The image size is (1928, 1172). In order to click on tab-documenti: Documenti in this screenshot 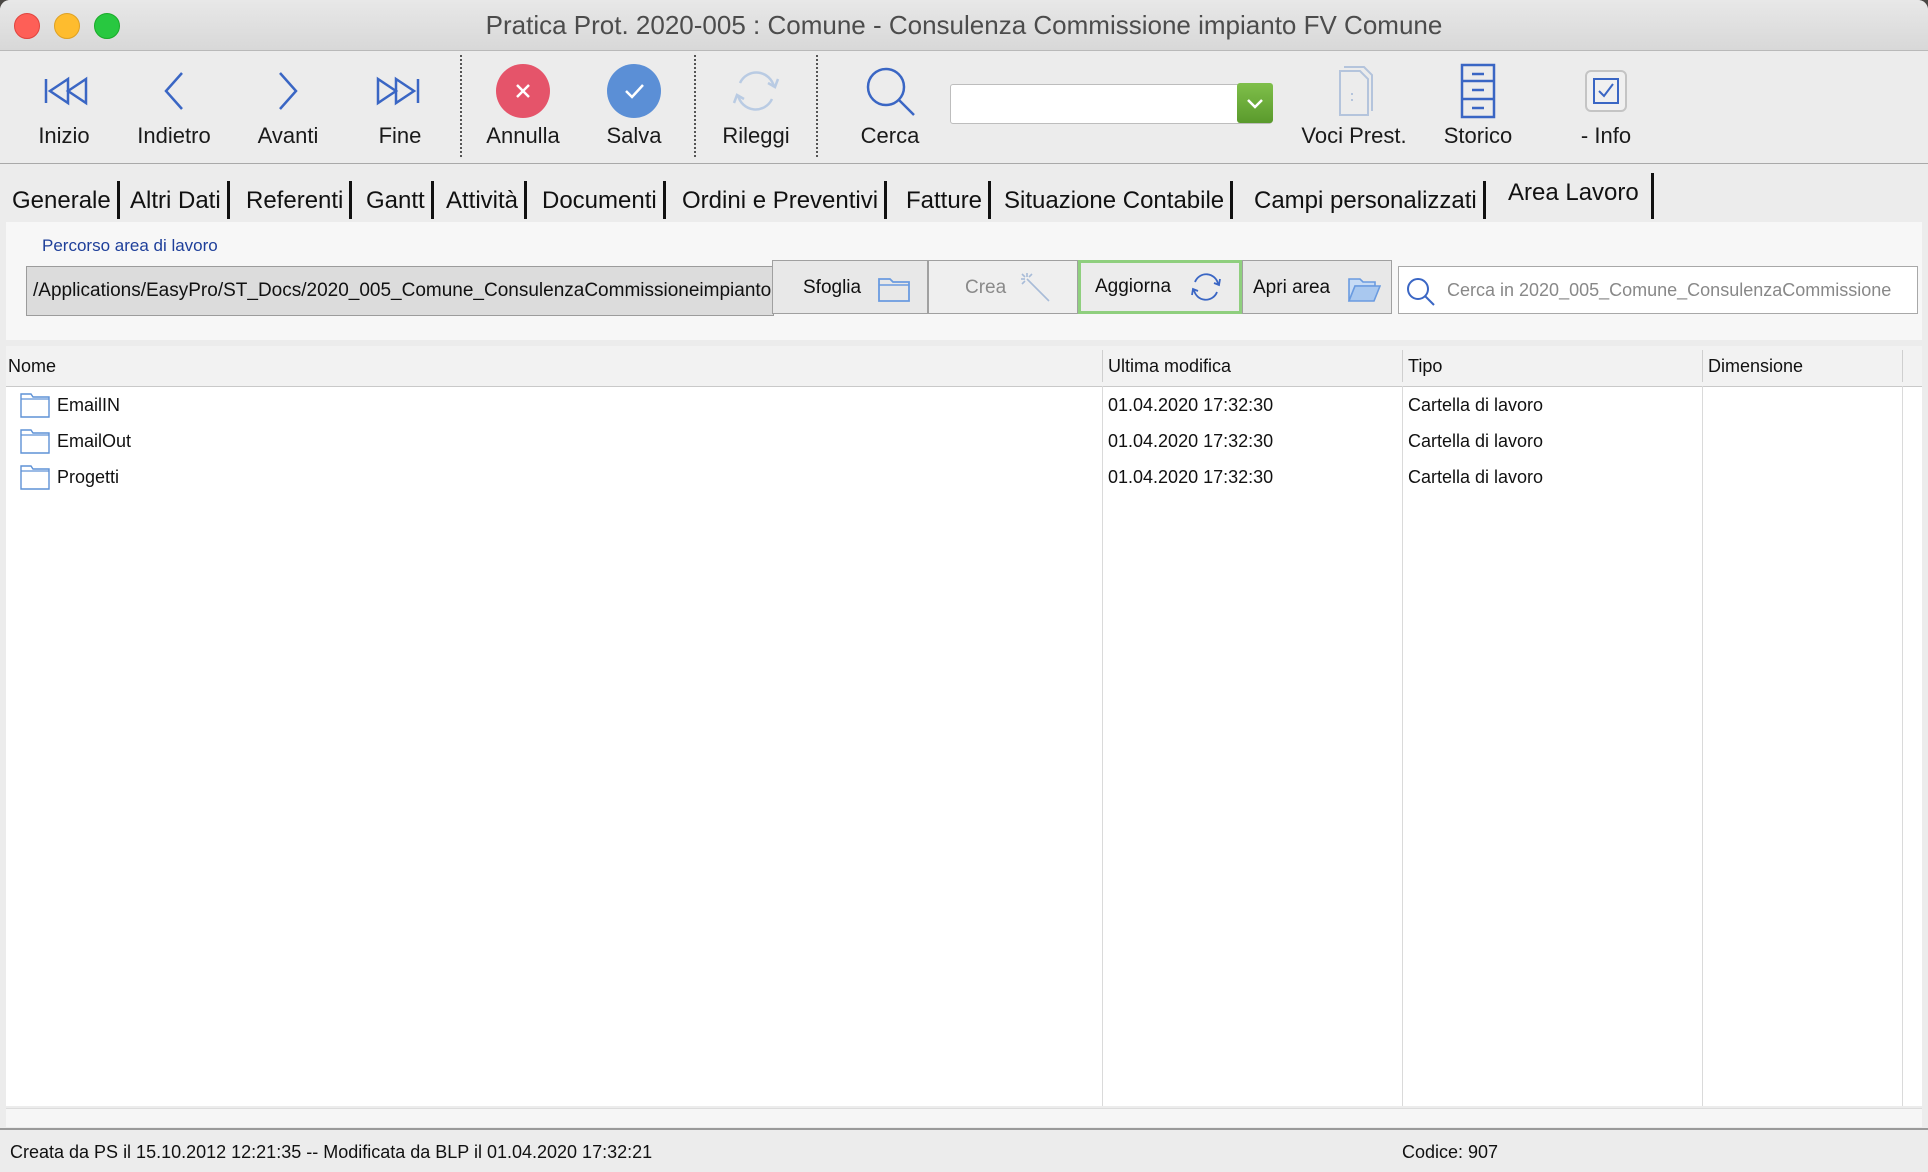, I will do `click(601, 200)`.